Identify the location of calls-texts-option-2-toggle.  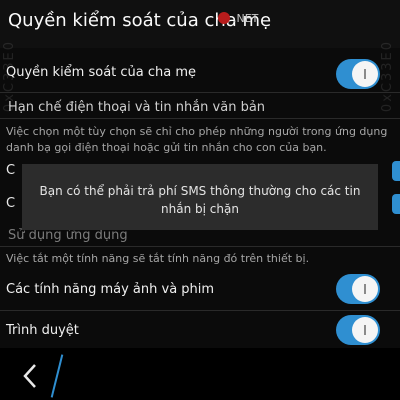
(396, 204).